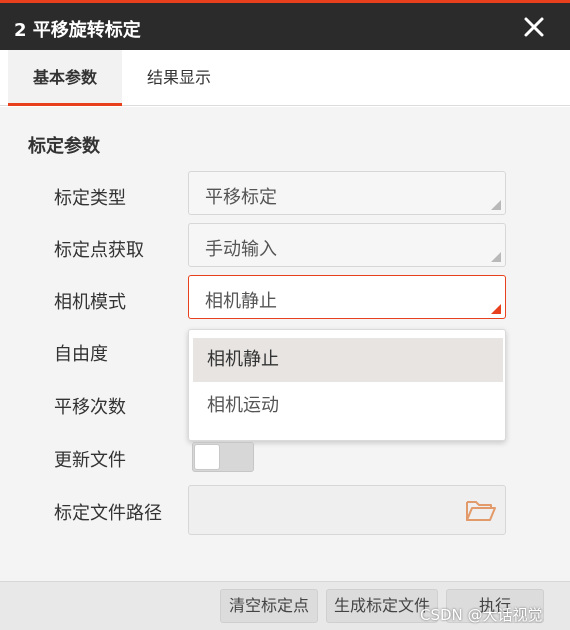 This screenshot has height=630, width=570. I want to click on camera-mode-select: 相机静止, so click(347, 297).